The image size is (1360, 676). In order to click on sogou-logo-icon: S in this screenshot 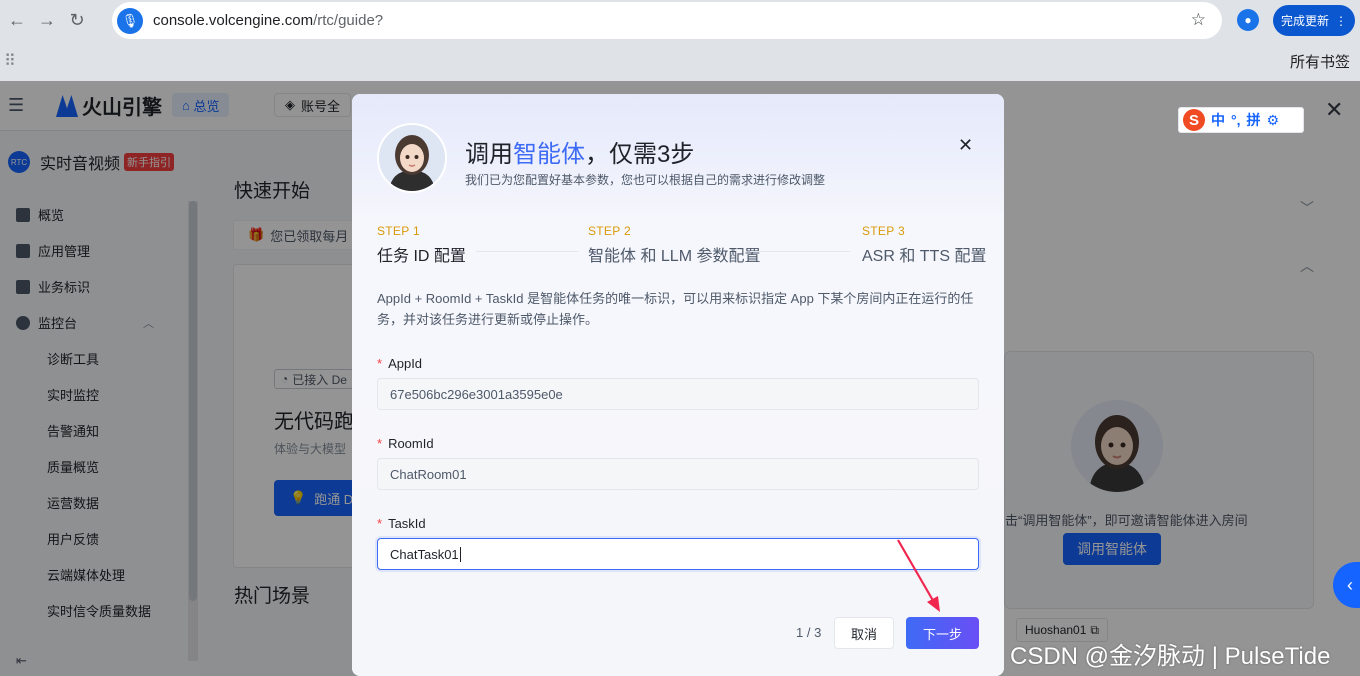, I will do `click(1194, 120)`.